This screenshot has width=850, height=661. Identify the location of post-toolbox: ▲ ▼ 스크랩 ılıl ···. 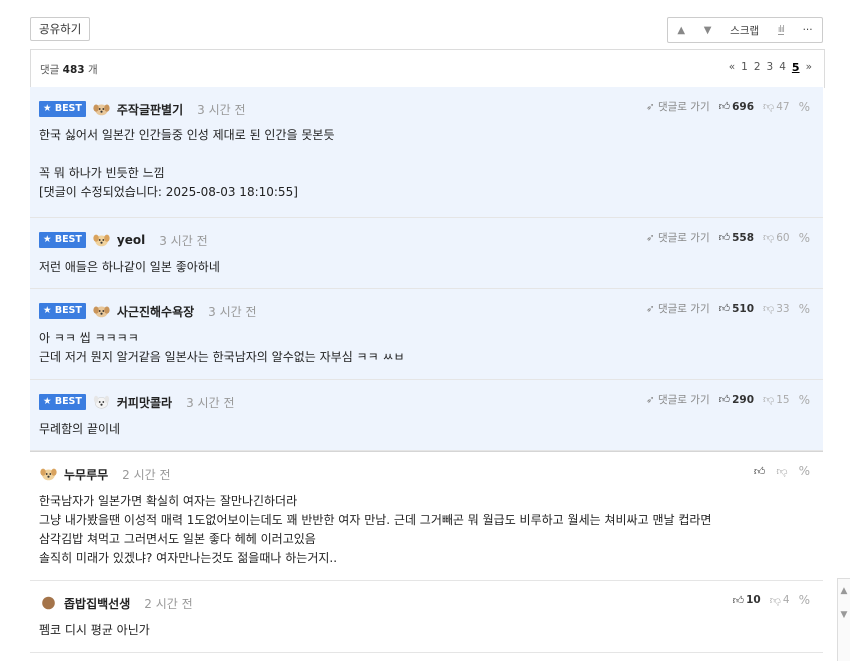
(745, 30).